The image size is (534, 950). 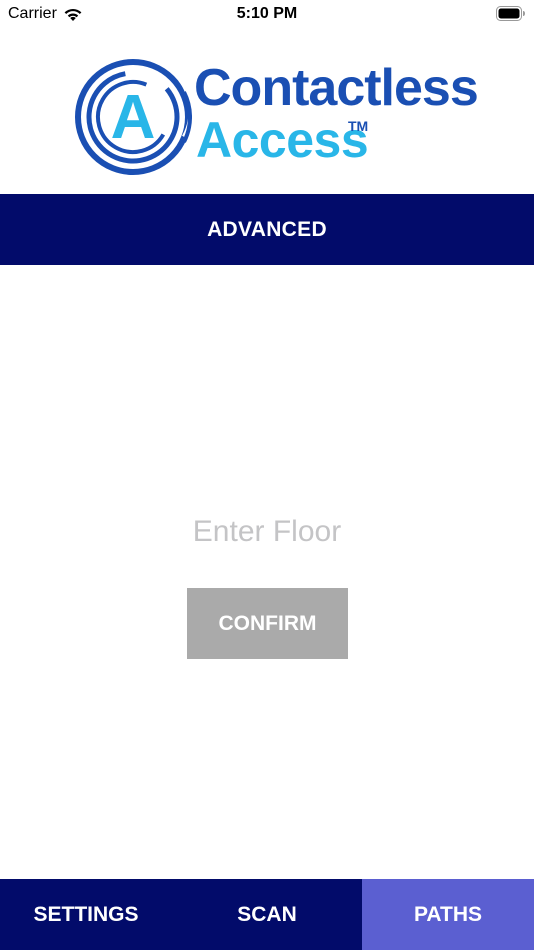 I want to click on confirm-button: CONFIRM, so click(x=267, y=623).